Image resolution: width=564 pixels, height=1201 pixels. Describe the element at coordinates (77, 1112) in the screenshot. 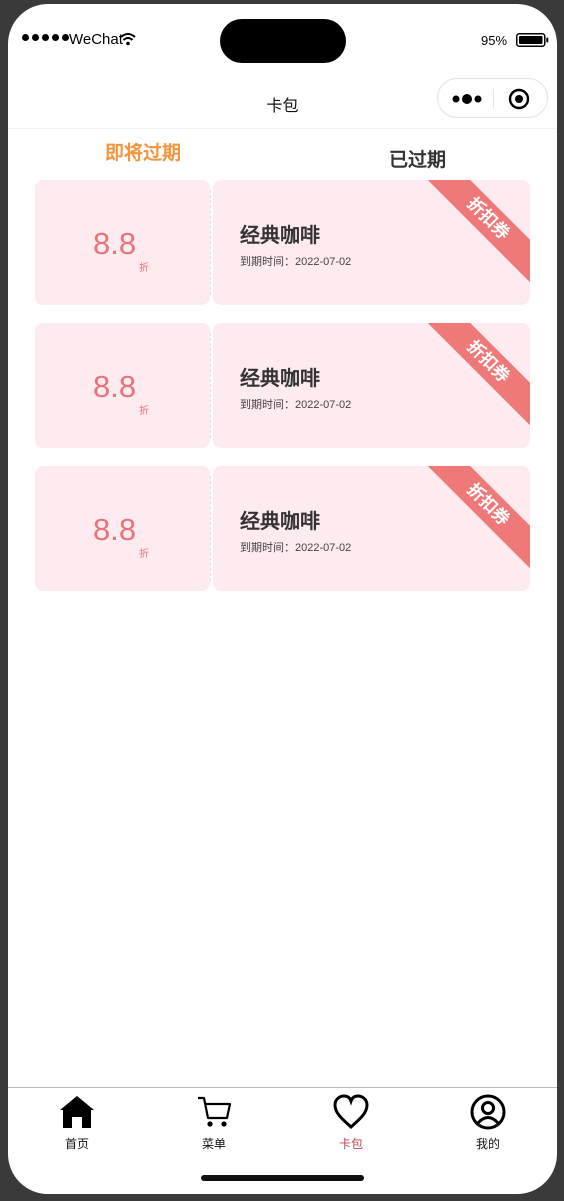

I see `home-icon` at that location.